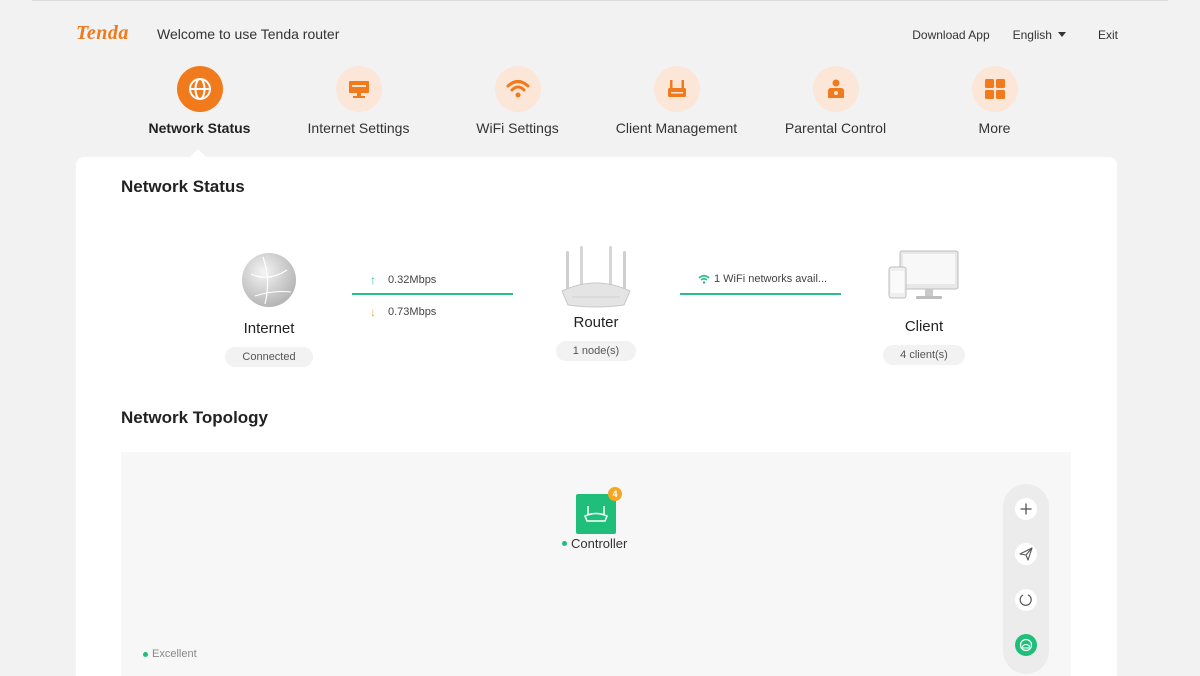 This screenshot has width=1200, height=676. I want to click on family-icon, so click(835, 89).